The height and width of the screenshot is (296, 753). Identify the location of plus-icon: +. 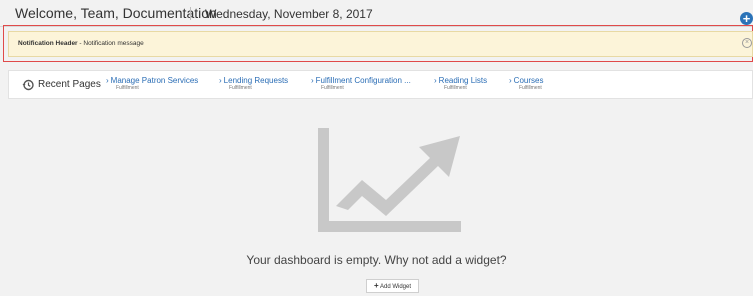
(376, 285).